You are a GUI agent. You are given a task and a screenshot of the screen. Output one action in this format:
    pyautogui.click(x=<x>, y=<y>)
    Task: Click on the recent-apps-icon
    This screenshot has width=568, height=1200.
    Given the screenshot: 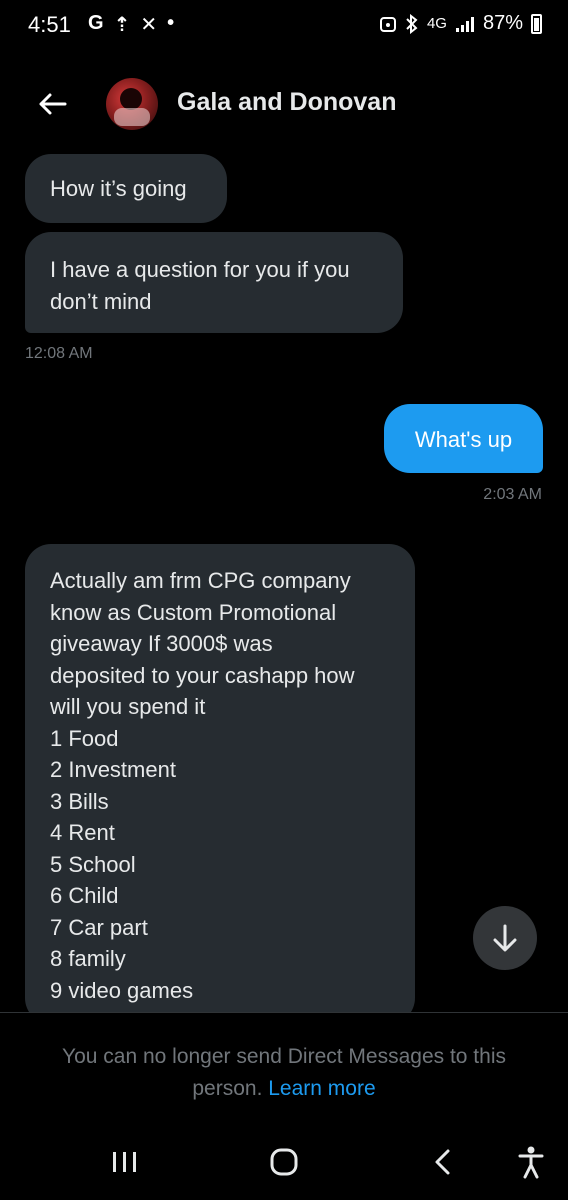 What is the action you would take?
    pyautogui.click(x=124, y=1162)
    